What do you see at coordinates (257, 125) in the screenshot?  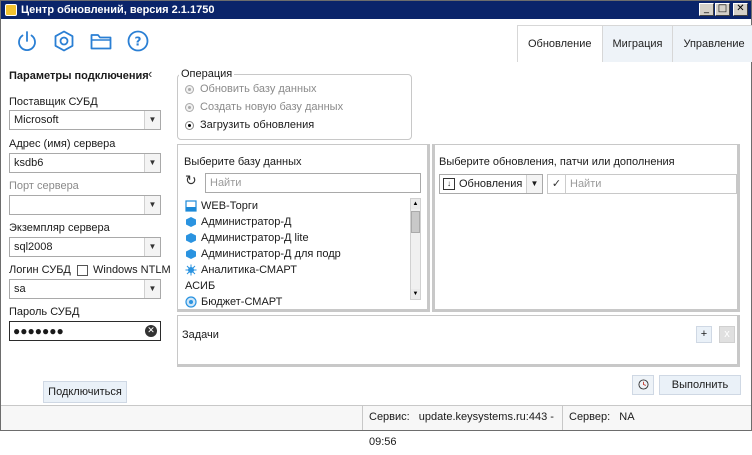 I see `radio-label: Загрузить обновления` at bounding box center [257, 125].